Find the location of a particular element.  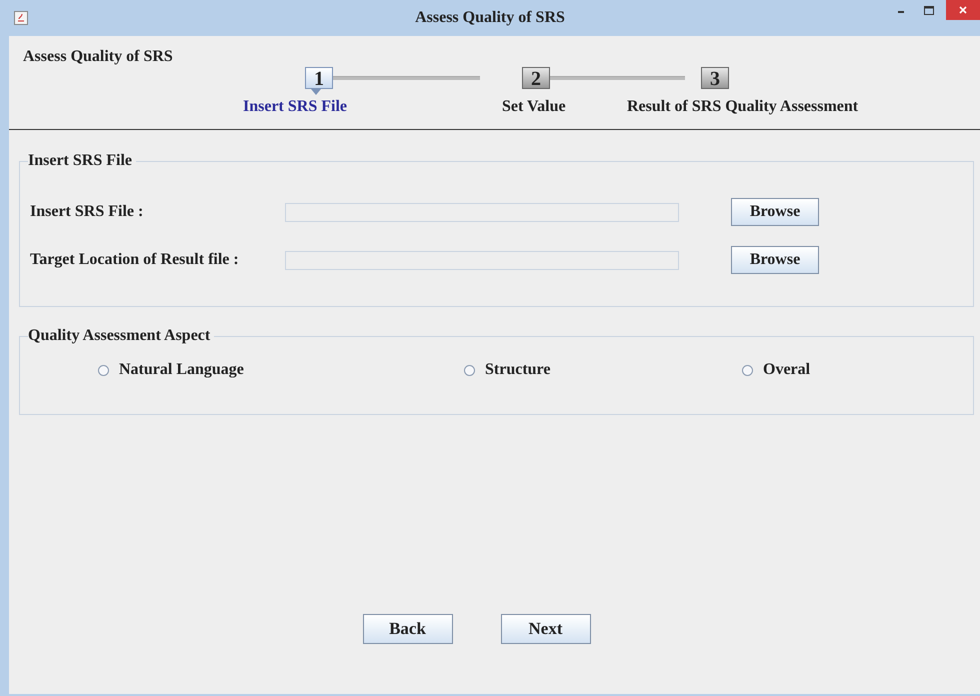

radio-option: Overal is located at coordinates (776, 370).